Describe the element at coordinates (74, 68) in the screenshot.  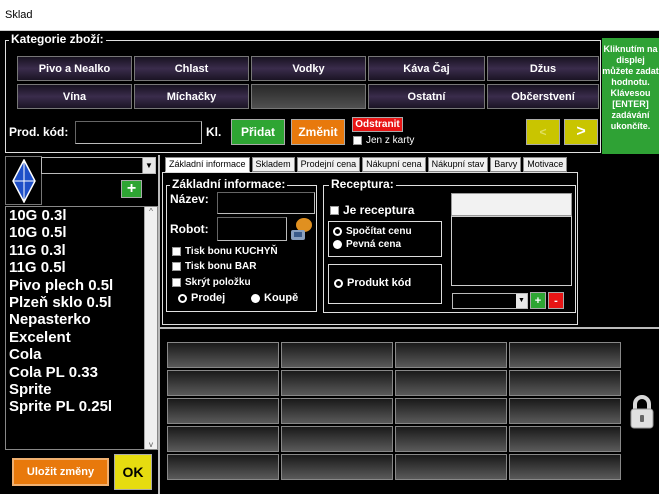
I see `category-pivo-a-nealko: Pivo a Nealko` at that location.